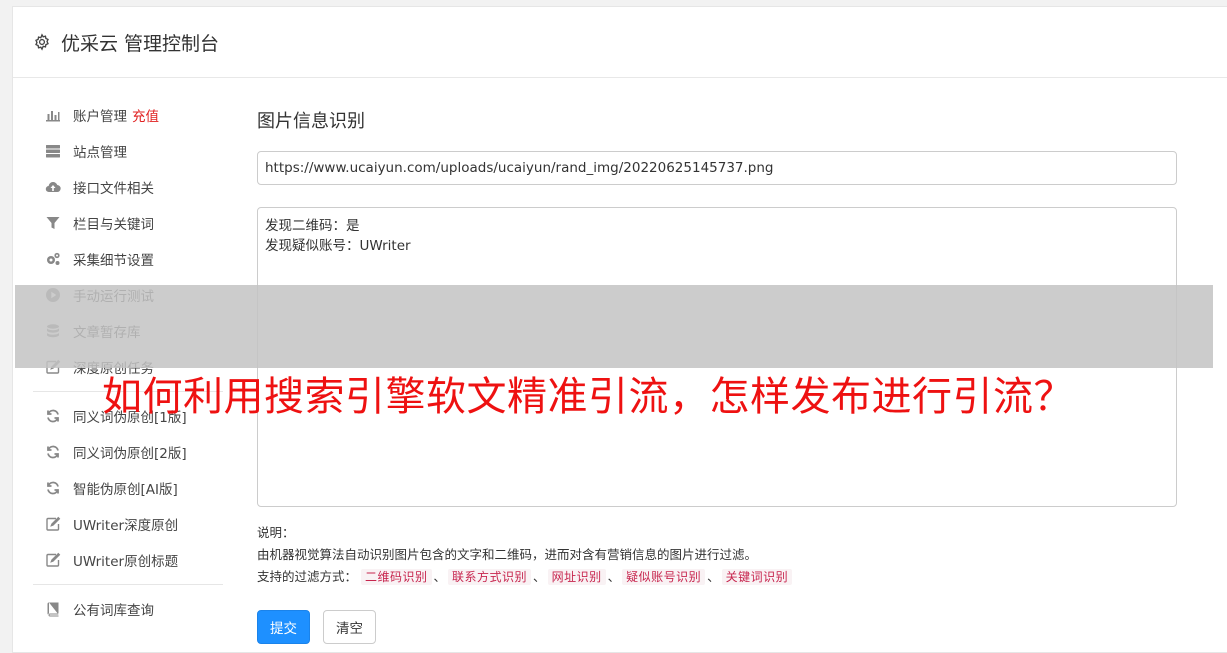 Image resolution: width=1227 pixels, height=653 pixels. Describe the element at coordinates (113, 261) in the screenshot. I see `sidebar-item-label: 采集细节设置` at that location.